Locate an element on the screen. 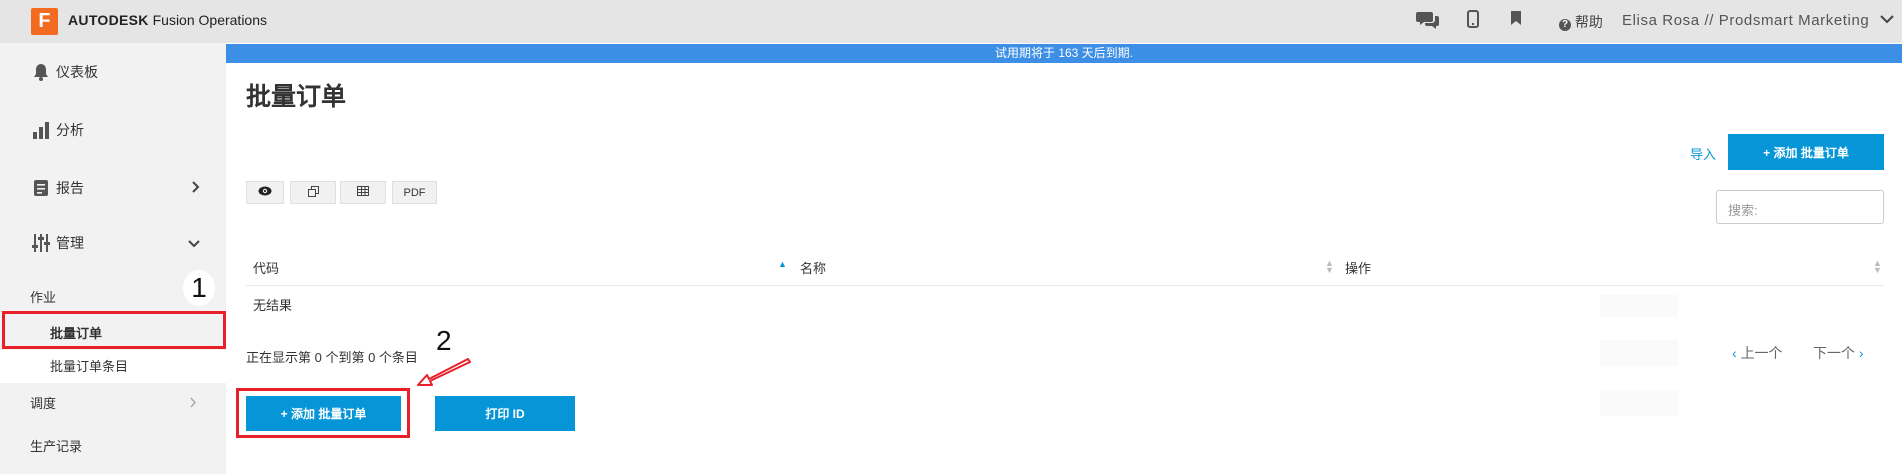 This screenshot has width=1902, height=474. export-pdf-button: PDF is located at coordinates (414, 192).